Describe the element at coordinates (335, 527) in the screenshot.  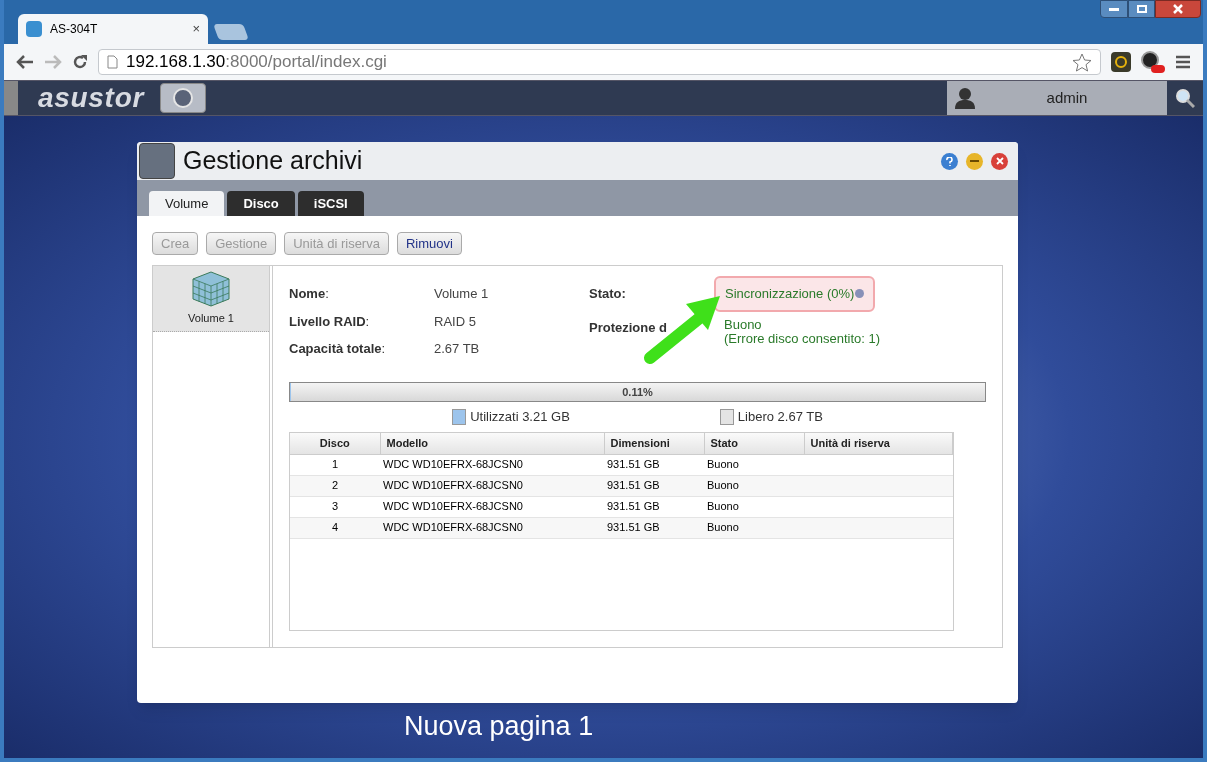
I see `table-cell: 4` at that location.